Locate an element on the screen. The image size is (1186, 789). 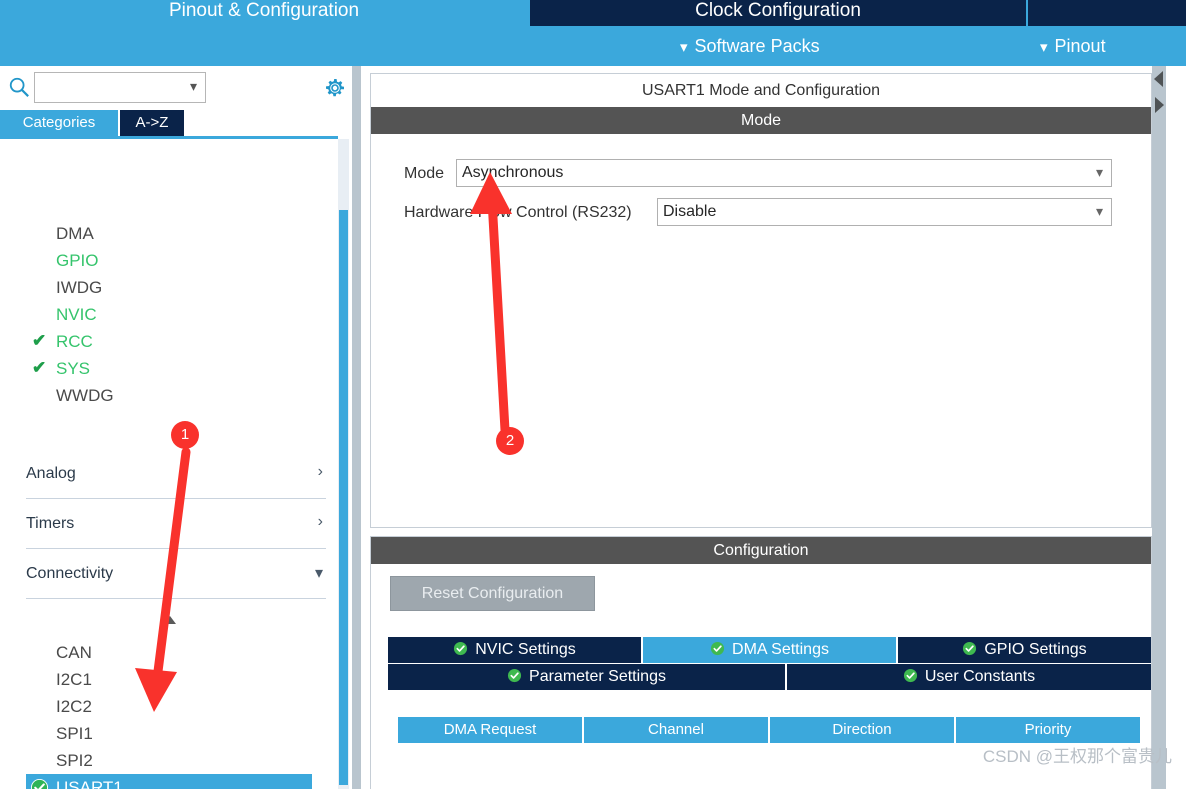
sidebar-item-label: DMA is located at coordinates (75, 233).